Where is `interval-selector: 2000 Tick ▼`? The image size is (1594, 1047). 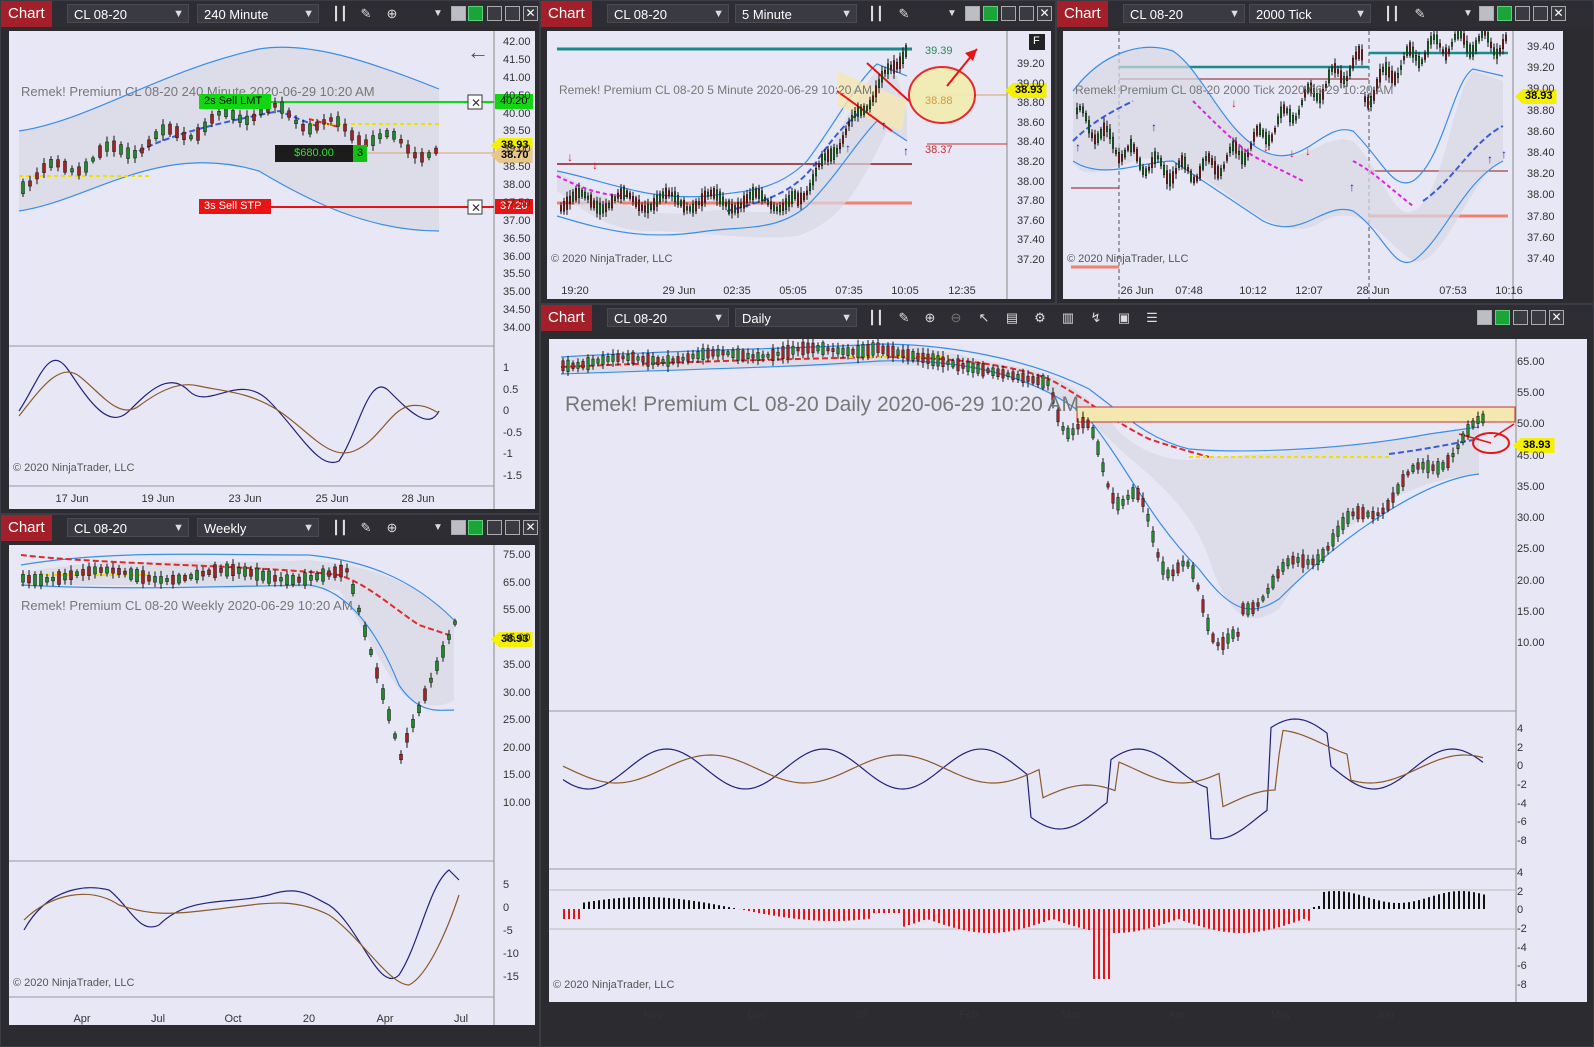 interval-selector: 2000 Tick ▼ is located at coordinates (1310, 13).